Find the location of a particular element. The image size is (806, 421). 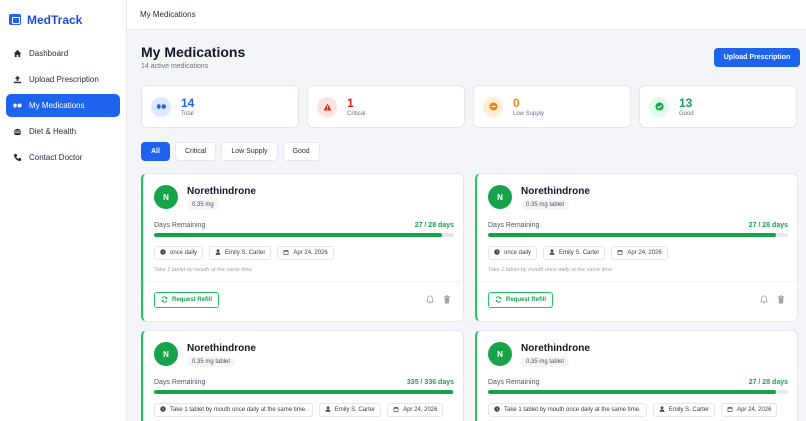

stat-card-total: 14 Total is located at coordinates (220, 106).